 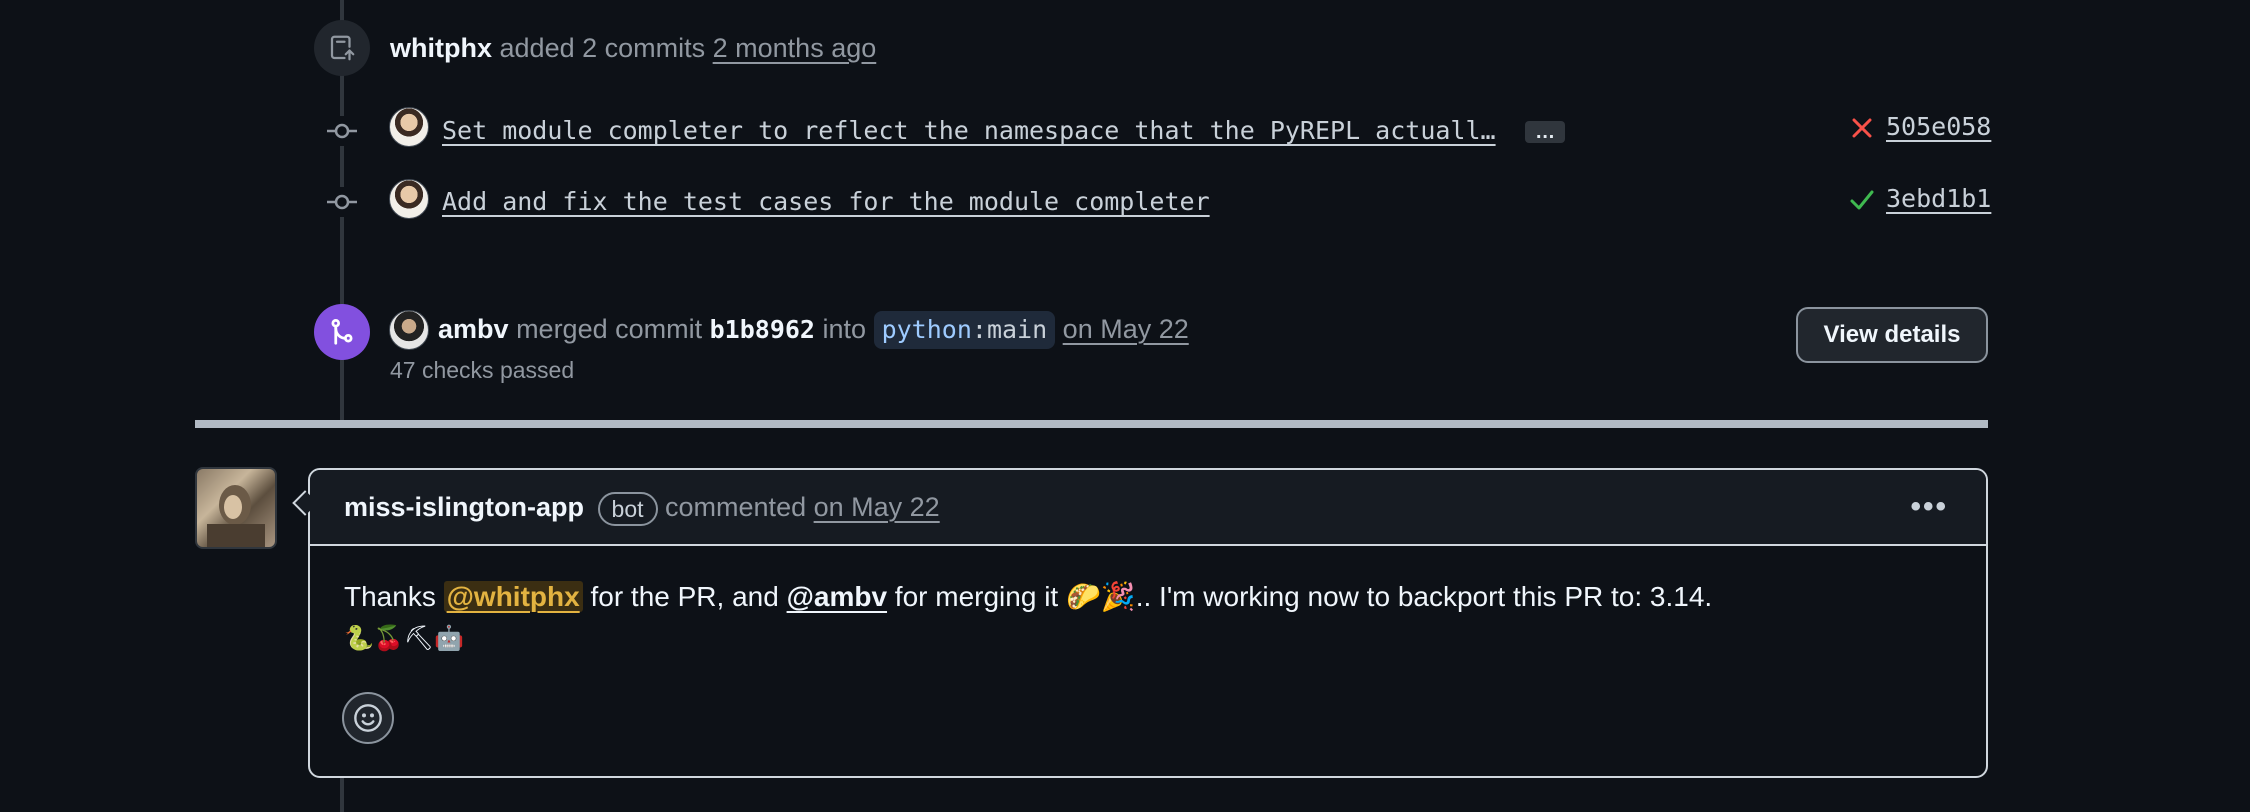 I want to click on checks-status: 47 checks passed, so click(x=482, y=370).